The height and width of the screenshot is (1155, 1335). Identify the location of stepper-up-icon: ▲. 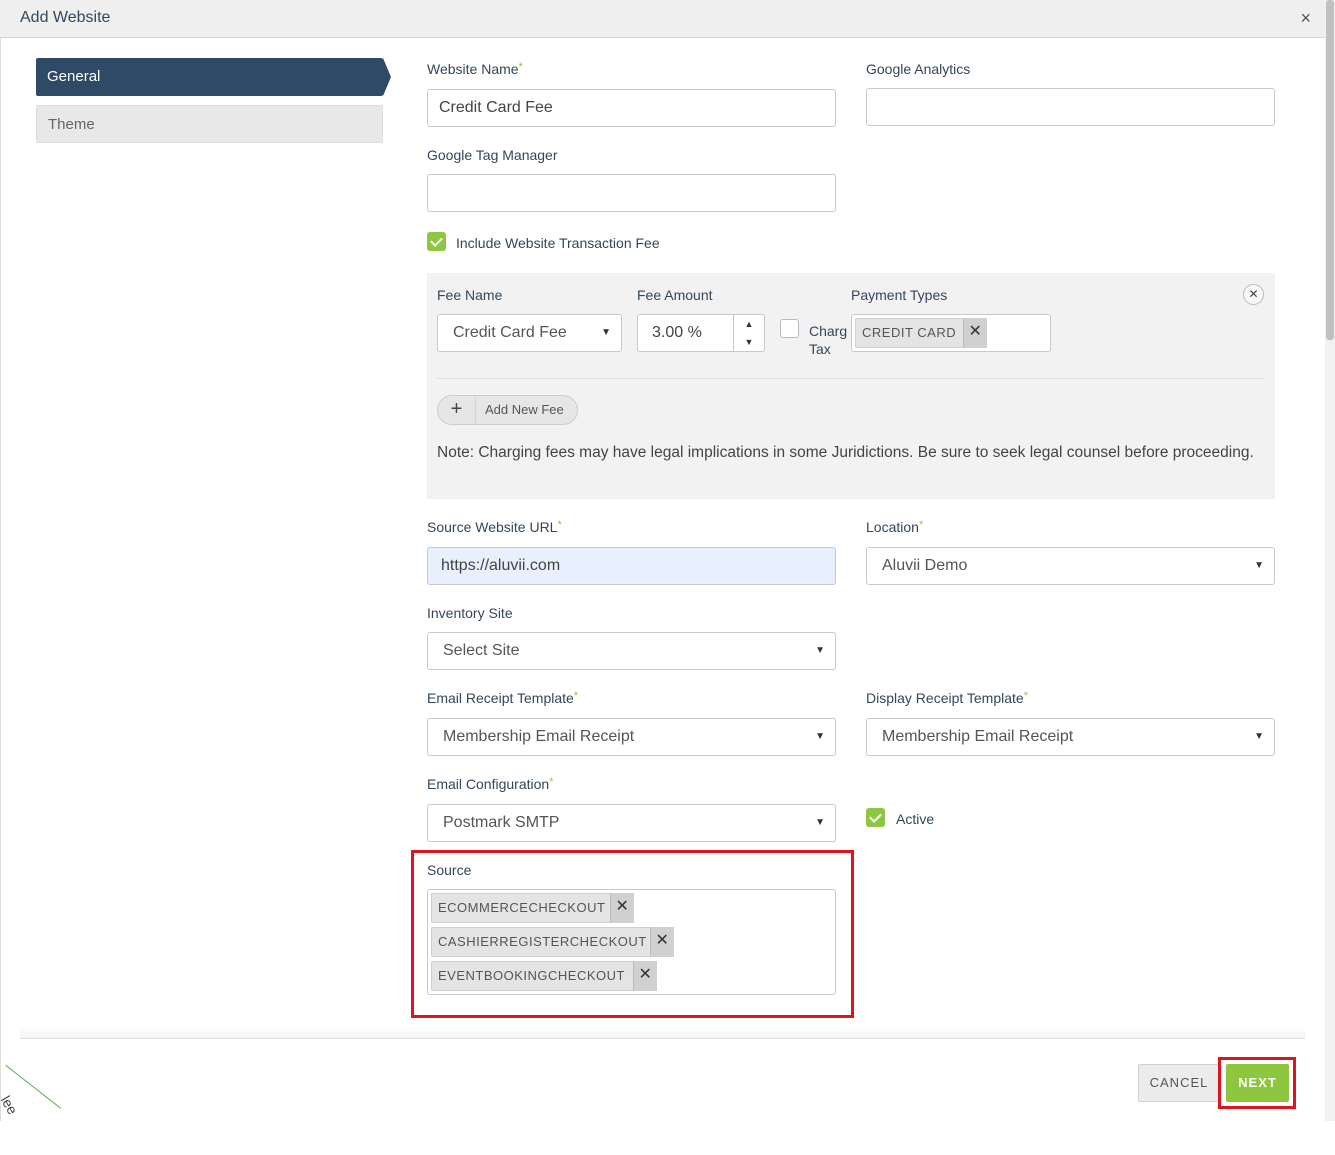
(749, 324).